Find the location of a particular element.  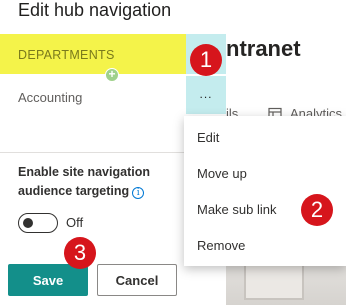

toggle-knob is located at coordinates (28, 223).